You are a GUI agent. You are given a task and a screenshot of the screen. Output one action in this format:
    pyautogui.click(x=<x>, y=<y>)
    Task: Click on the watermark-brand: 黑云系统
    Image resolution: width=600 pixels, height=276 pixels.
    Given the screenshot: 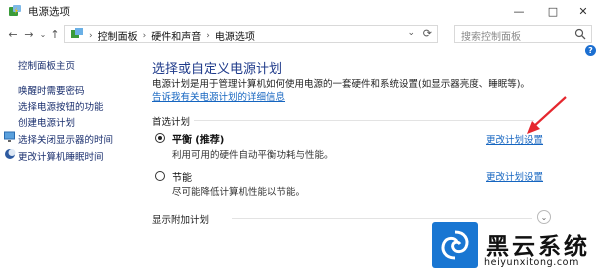 What is the action you would take?
    pyautogui.click(x=538, y=247)
    